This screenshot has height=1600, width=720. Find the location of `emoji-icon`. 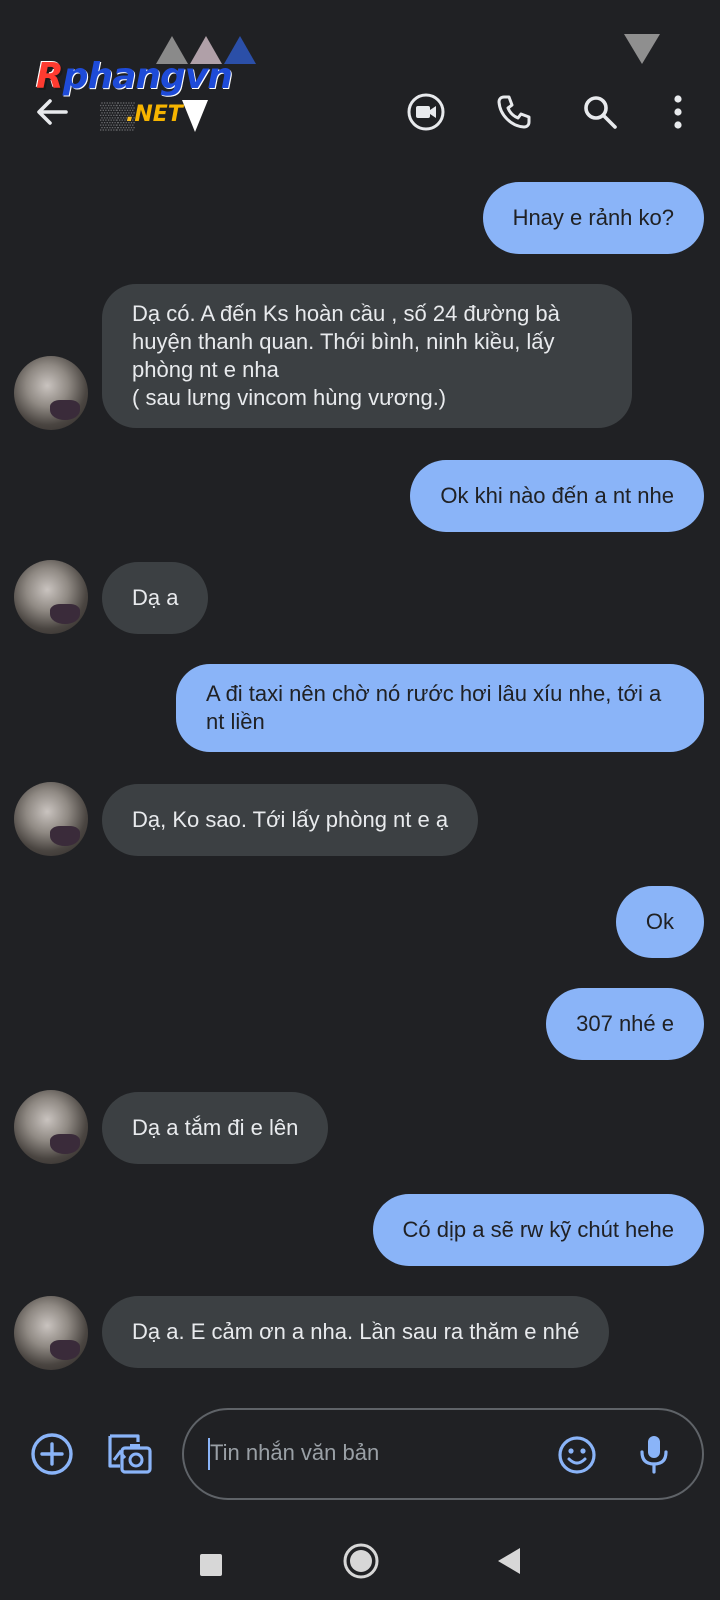

emoji-icon is located at coordinates (577, 1455).